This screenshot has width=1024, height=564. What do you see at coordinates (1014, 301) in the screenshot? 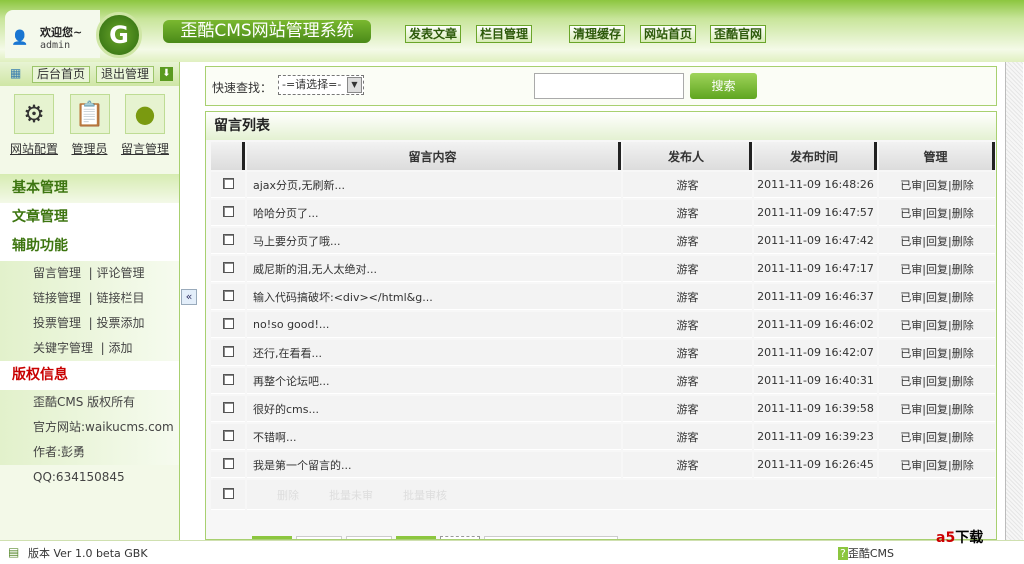
I see `scrollbar` at bounding box center [1014, 301].